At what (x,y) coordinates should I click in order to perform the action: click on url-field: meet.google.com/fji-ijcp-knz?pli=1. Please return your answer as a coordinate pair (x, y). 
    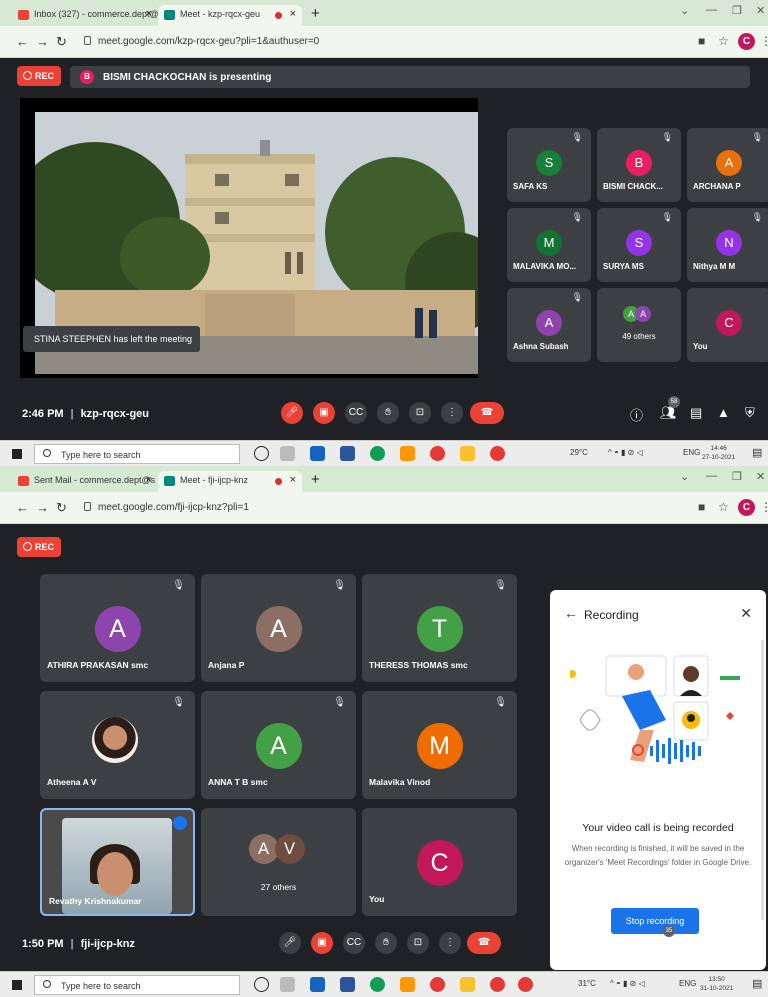
    Looking at the image, I should click on (387, 508).